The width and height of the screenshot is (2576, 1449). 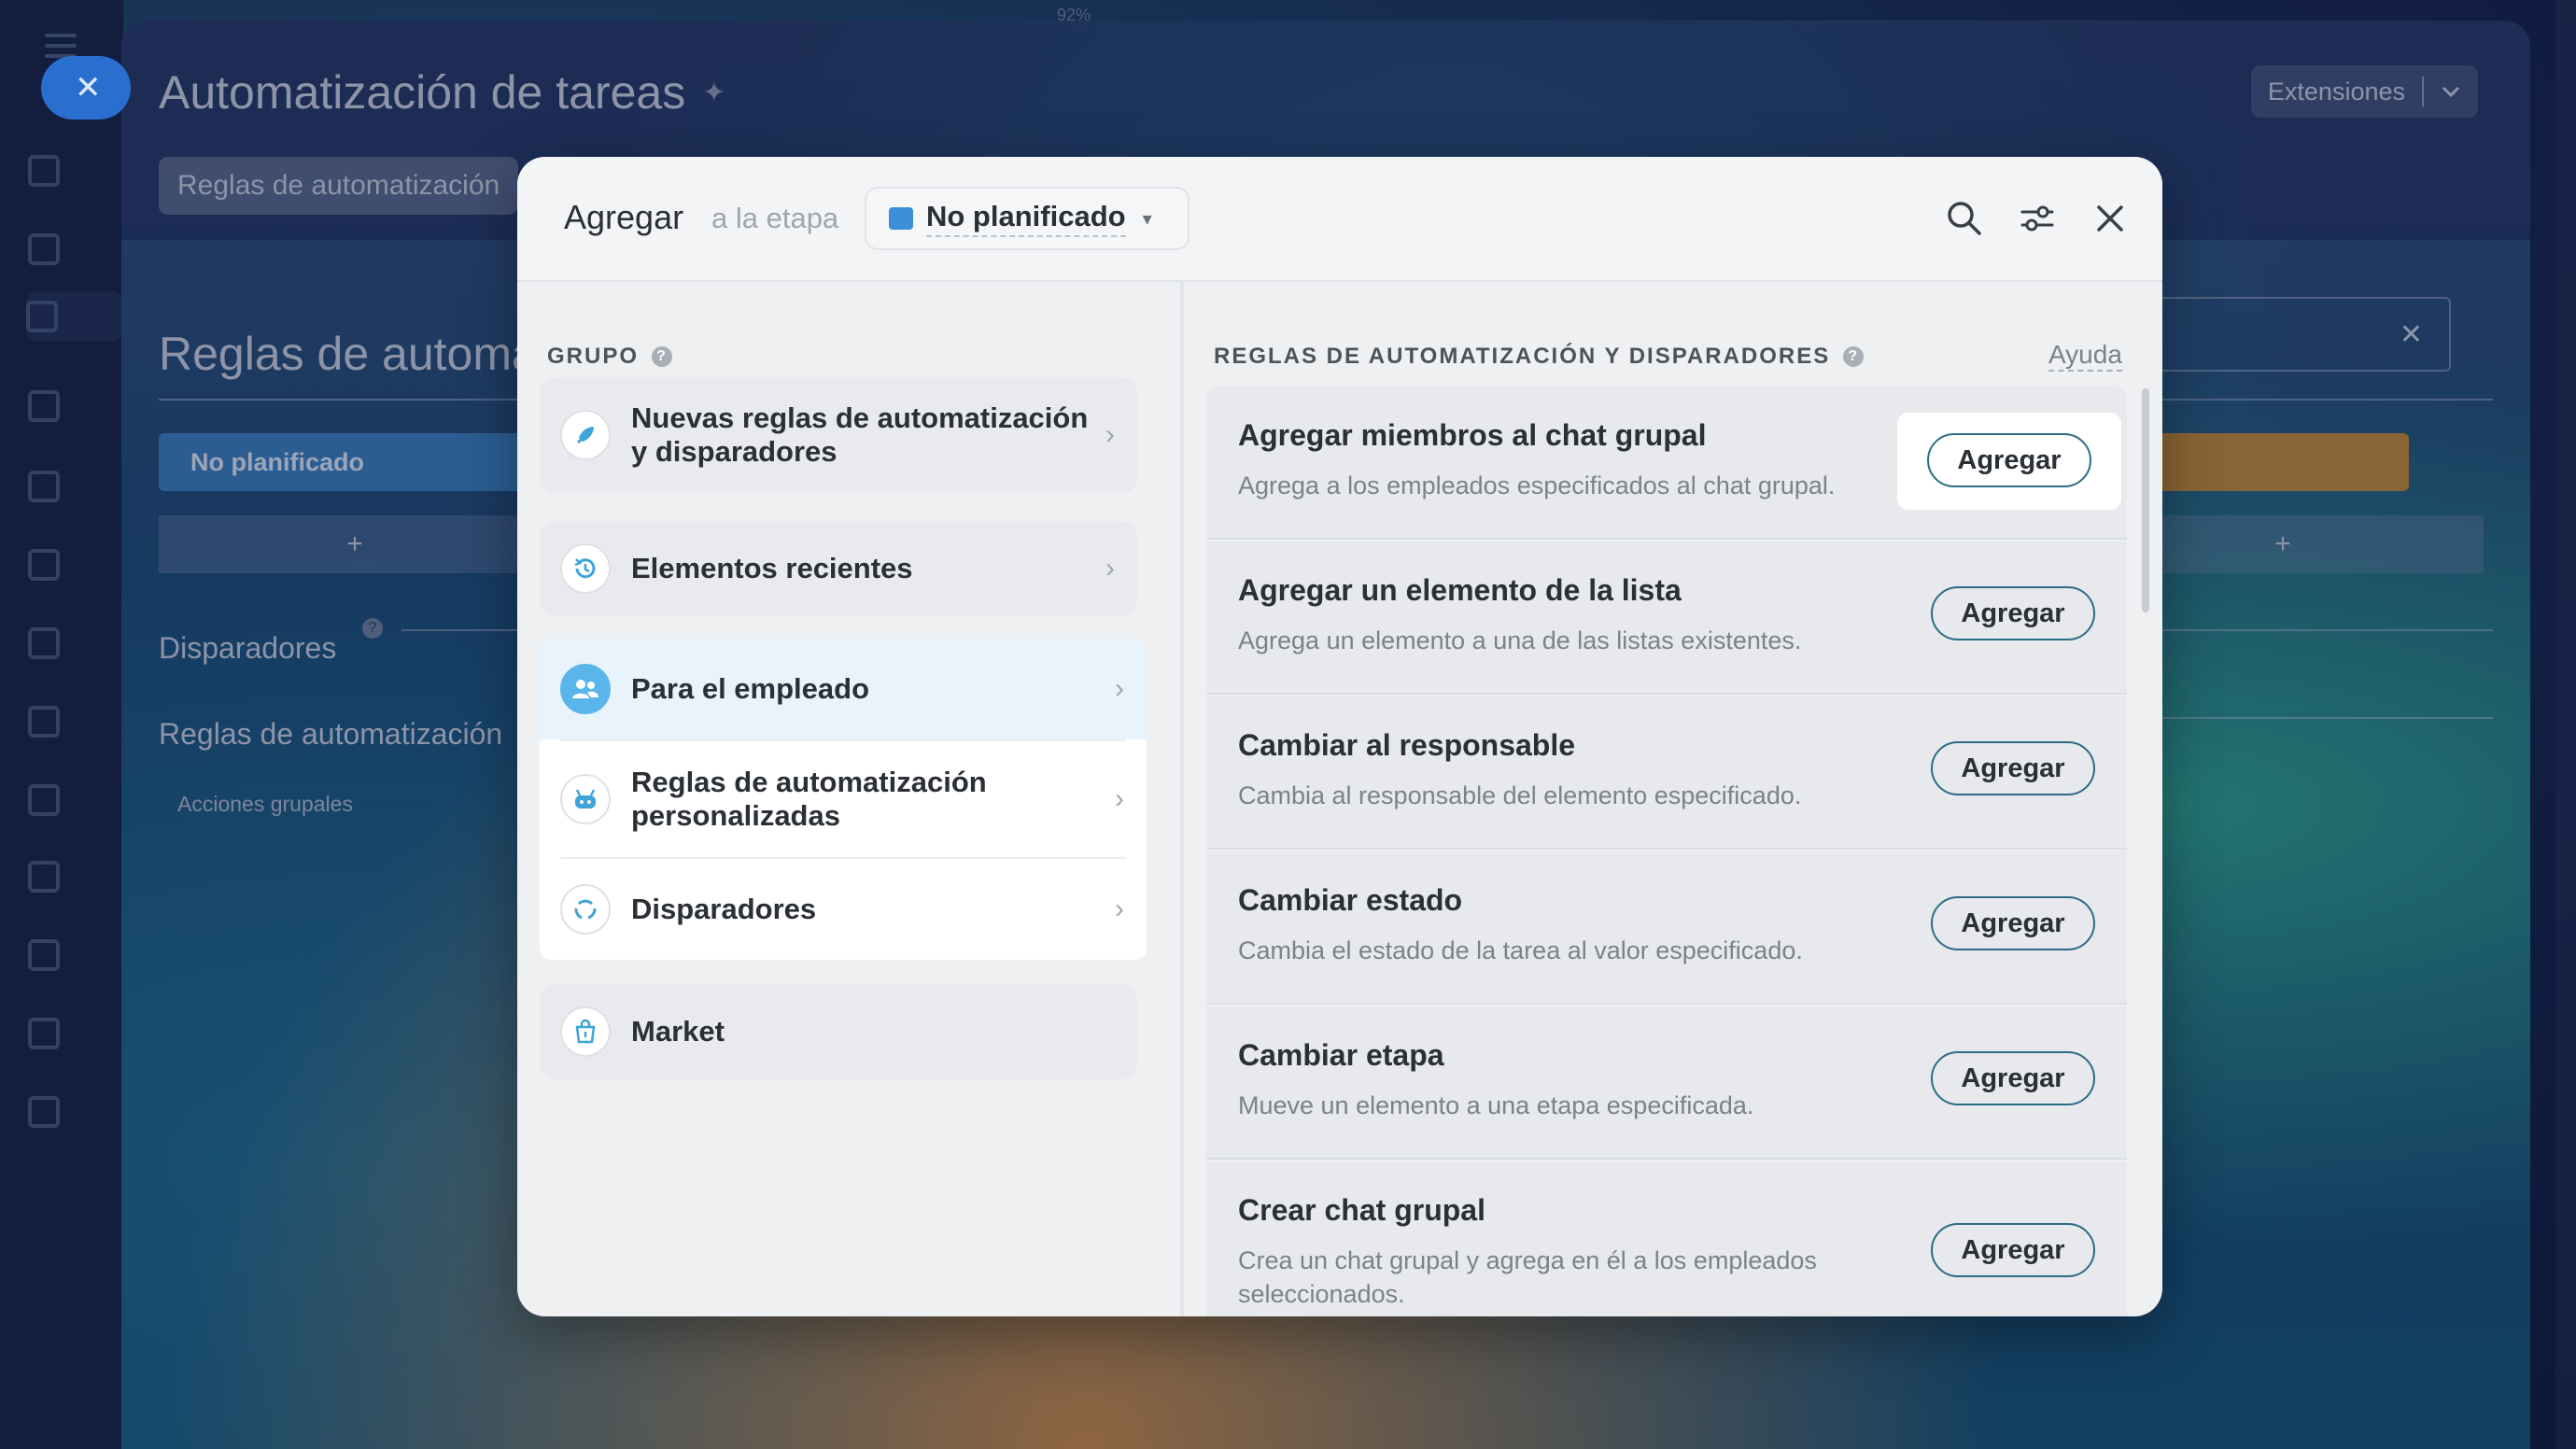 I want to click on robot-icon, so click(x=585, y=799).